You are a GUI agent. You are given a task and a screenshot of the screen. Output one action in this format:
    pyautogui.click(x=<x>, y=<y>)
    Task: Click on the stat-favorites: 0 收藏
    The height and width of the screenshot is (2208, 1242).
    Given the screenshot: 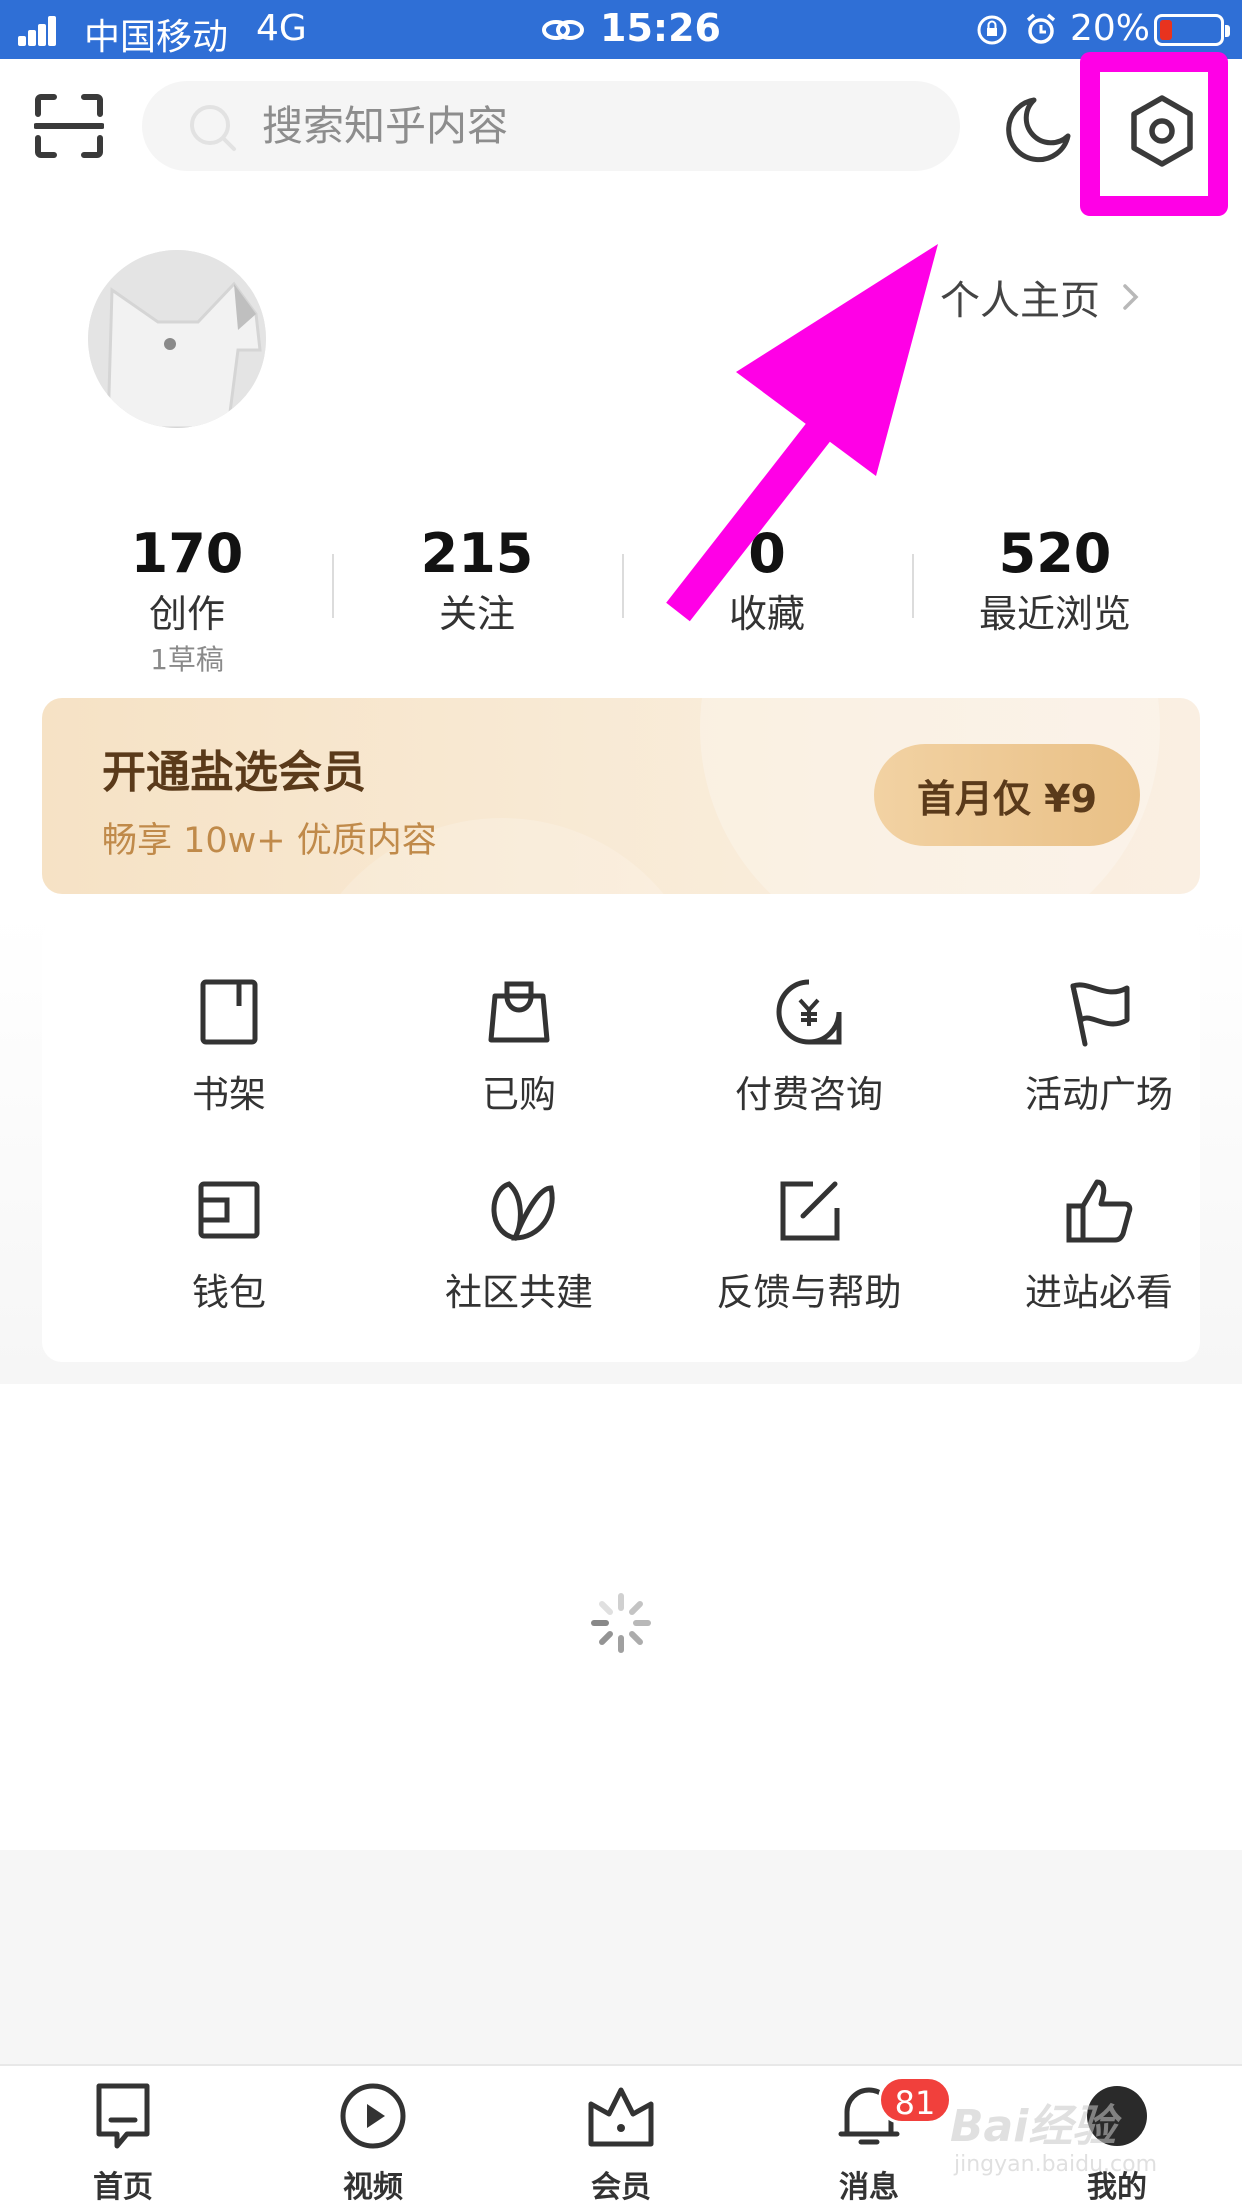 What is the action you would take?
    pyautogui.click(x=767, y=580)
    